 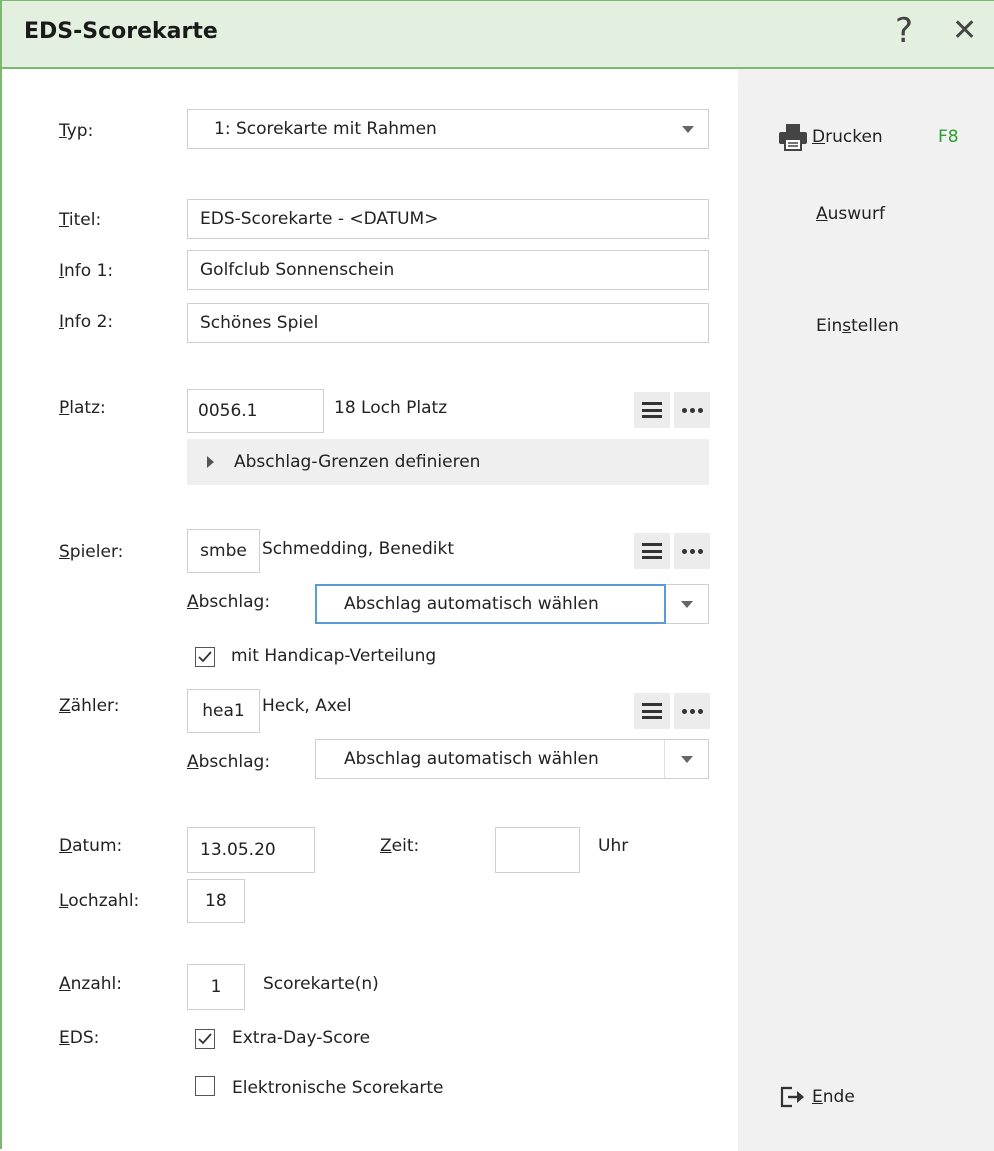 What do you see at coordinates (91, 846) in the screenshot?
I see `datum-label: Datum:` at bounding box center [91, 846].